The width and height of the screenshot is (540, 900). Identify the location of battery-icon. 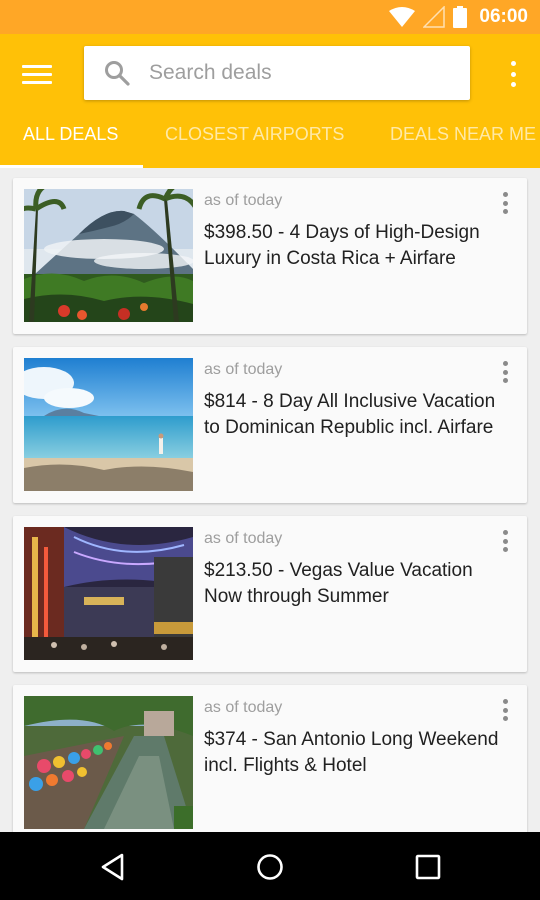
(460, 17).